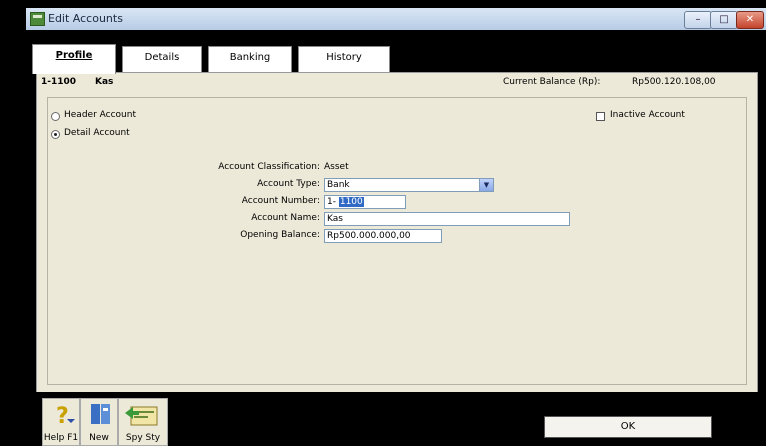 This screenshot has width=766, height=446. I want to click on new-label: New, so click(99, 438).